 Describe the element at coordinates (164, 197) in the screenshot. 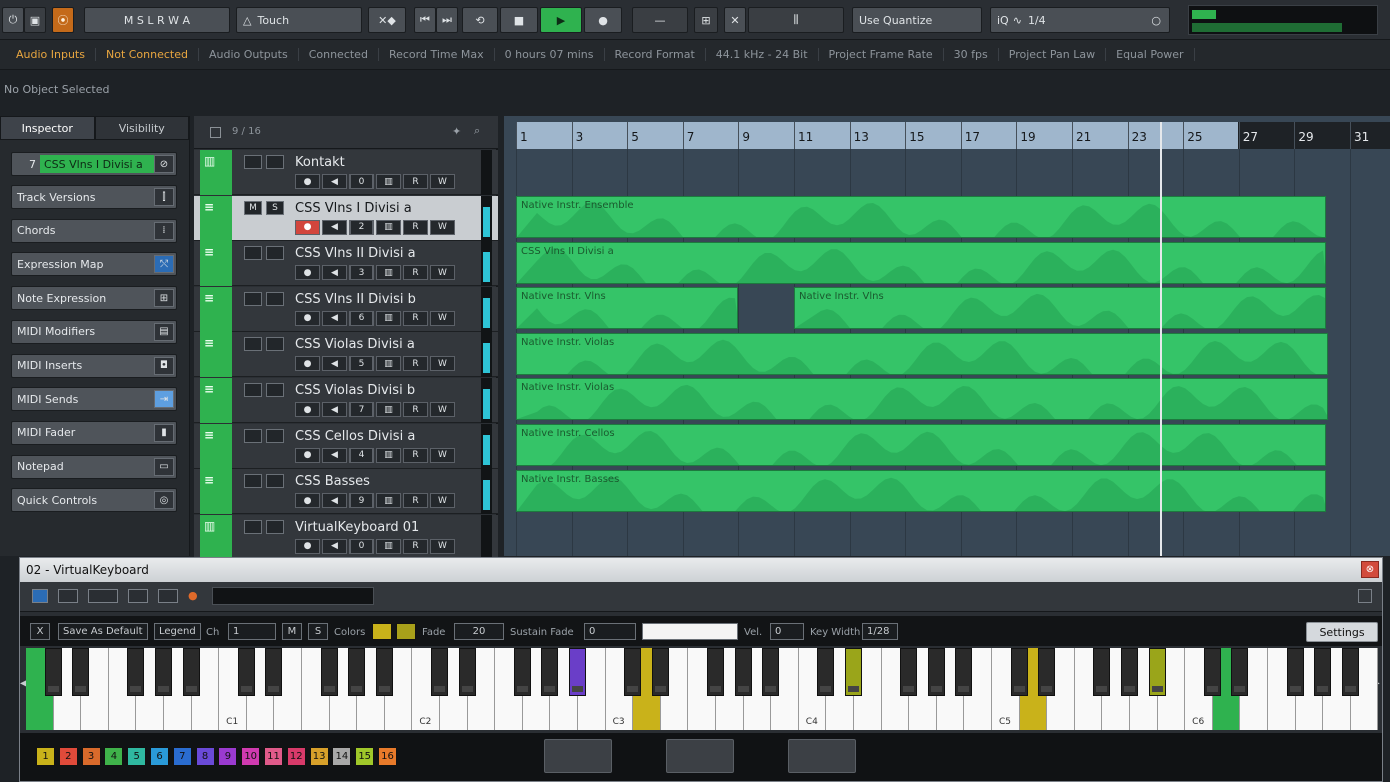

I see `versions-icon: ⫿` at that location.